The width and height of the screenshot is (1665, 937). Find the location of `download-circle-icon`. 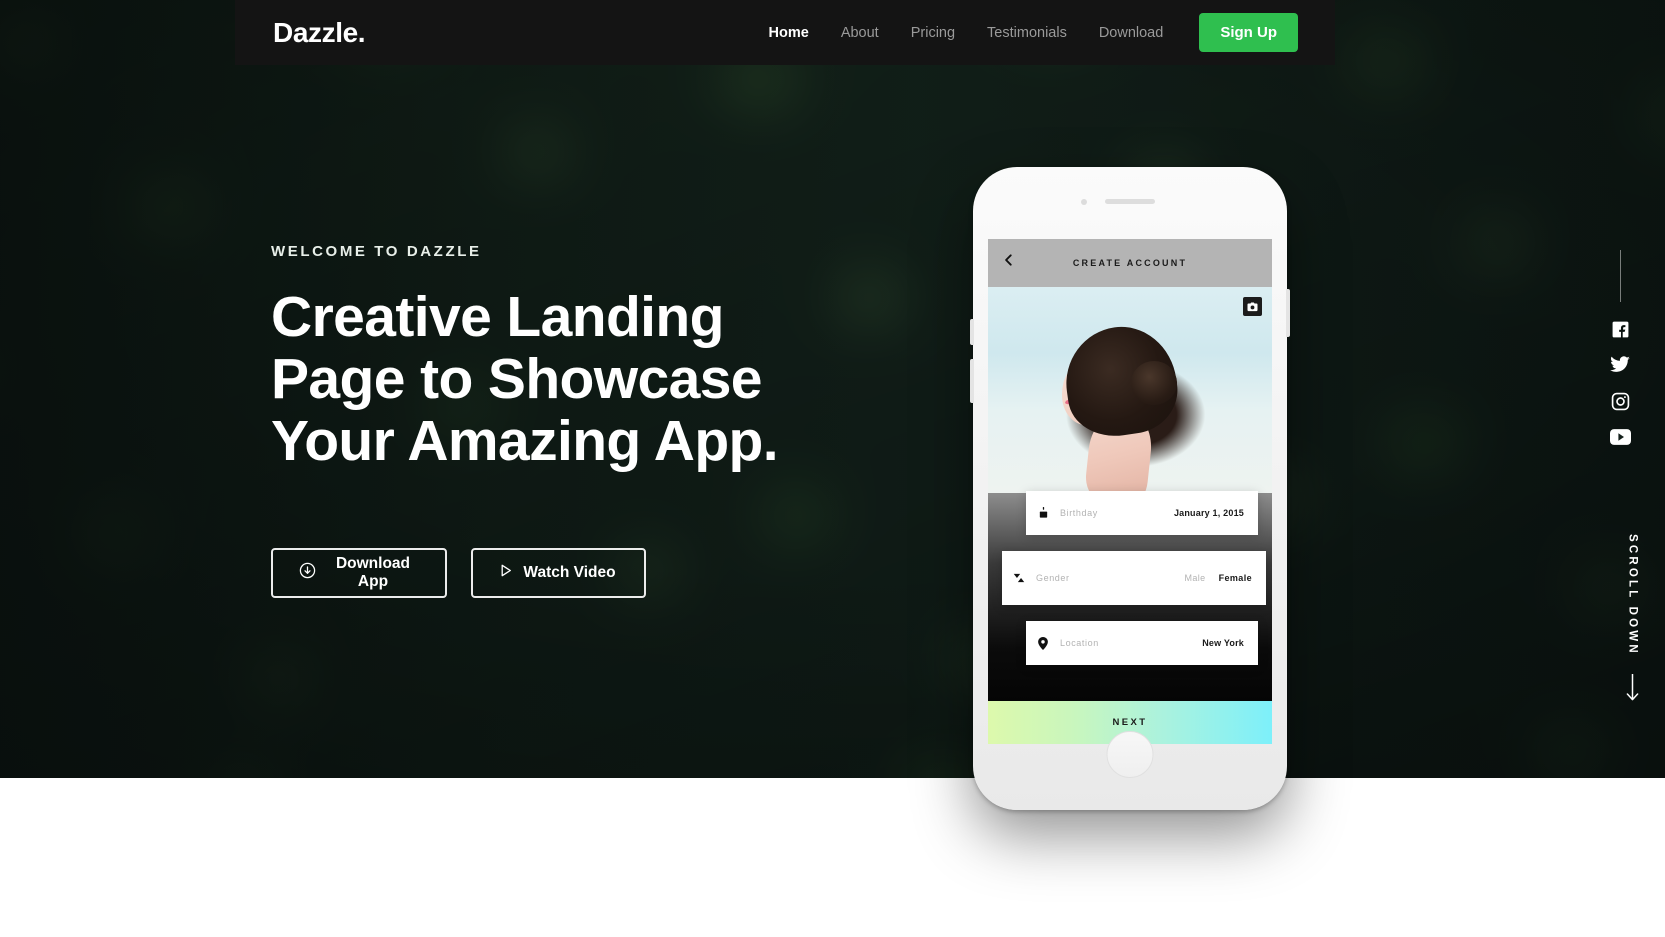

download-circle-icon is located at coordinates (307, 573).